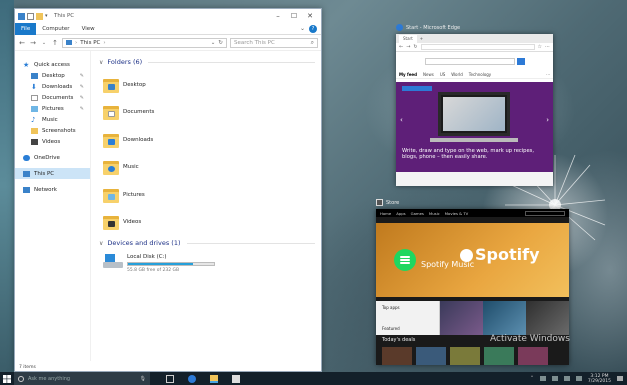 The image size is (627, 385). Describe the element at coordinates (52, 64) in the screenshot. I see `nav-quick-access: ★ Quick access` at that location.